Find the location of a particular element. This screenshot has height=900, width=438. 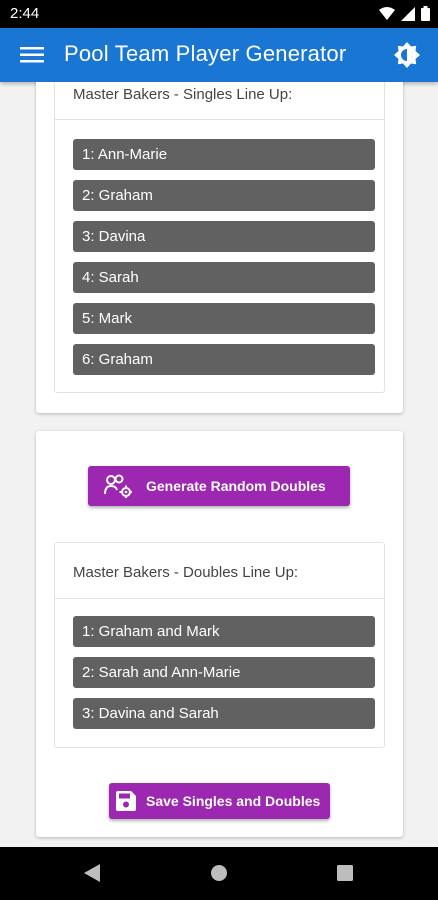

save-button-label: Save Singles and Doubles is located at coordinates (233, 801).